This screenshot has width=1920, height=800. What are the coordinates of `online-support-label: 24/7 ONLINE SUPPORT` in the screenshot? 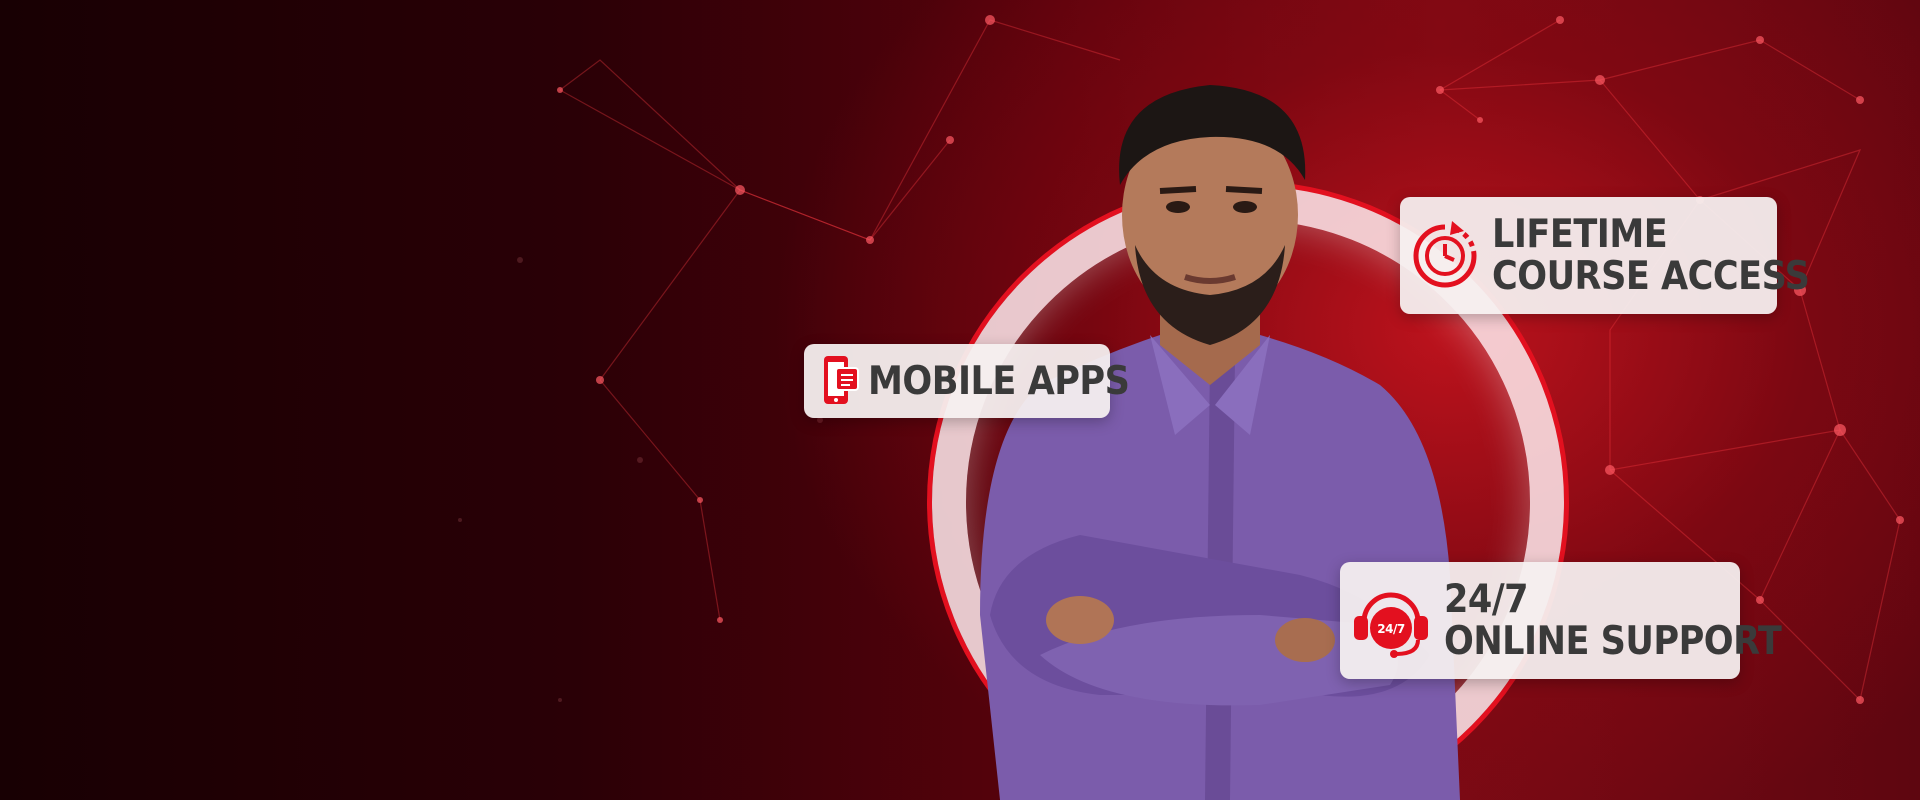 It's located at (1613, 620).